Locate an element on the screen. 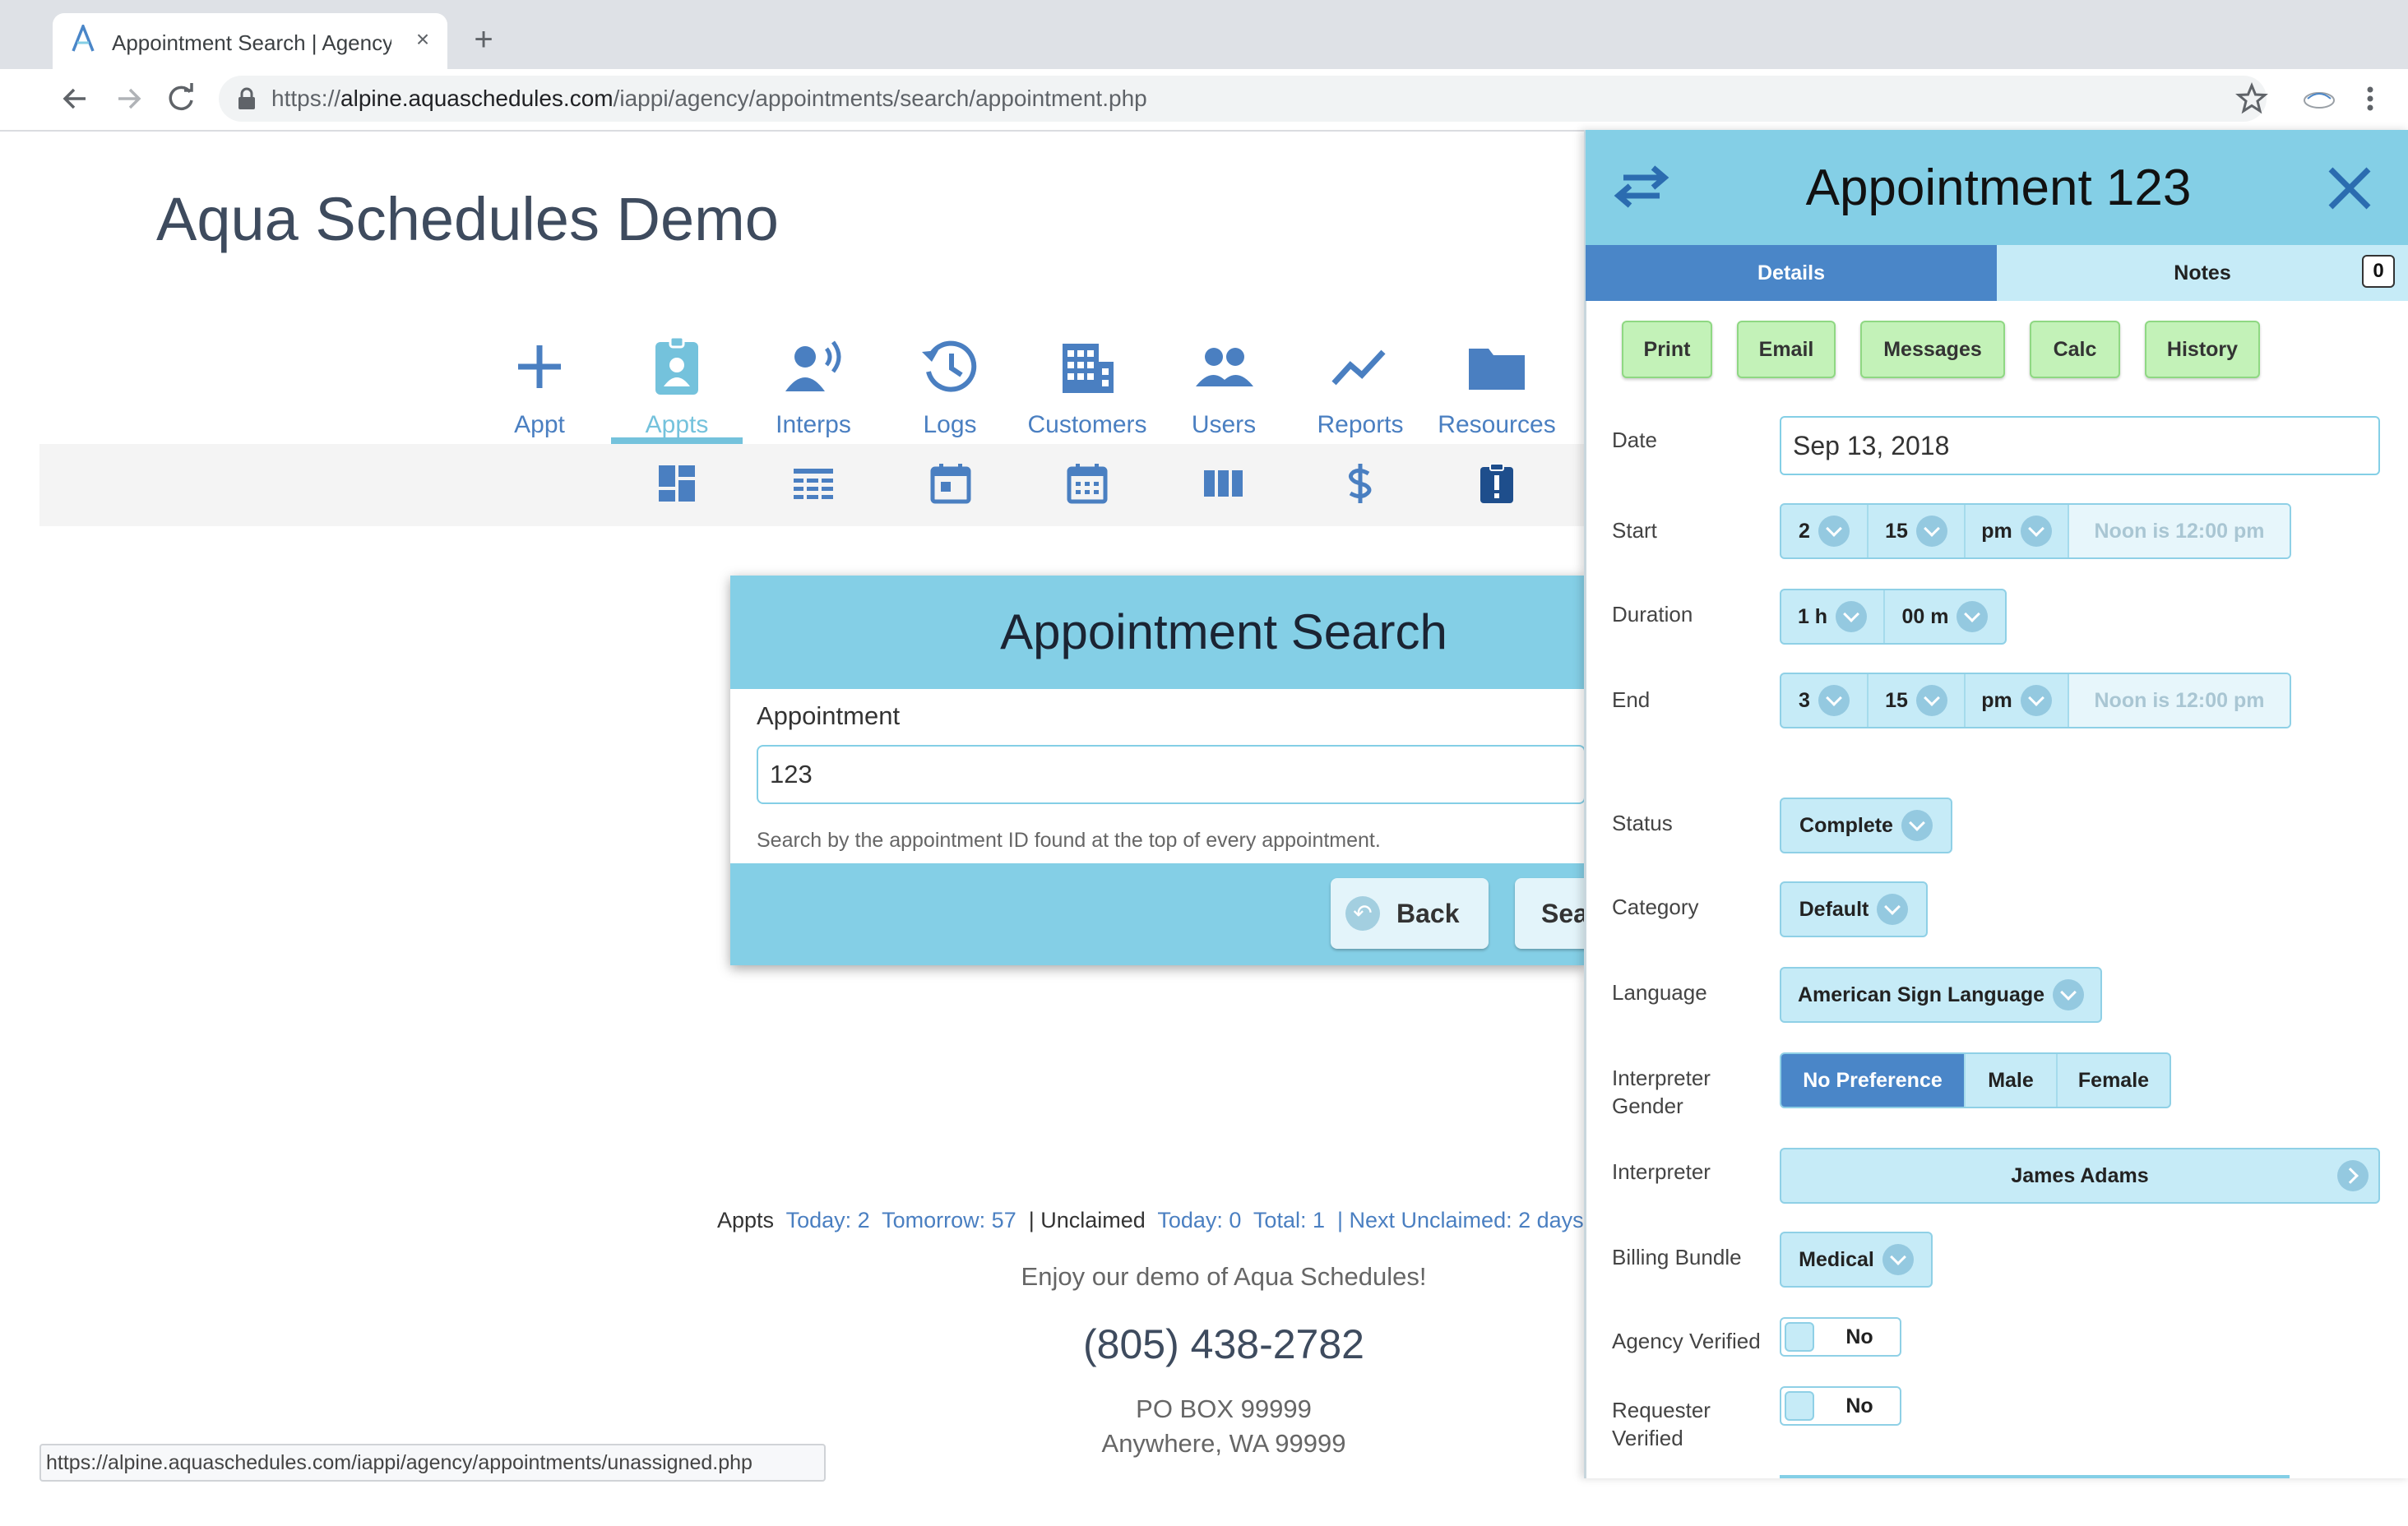  billing-bundle-select: Medical is located at coordinates (1856, 1260).